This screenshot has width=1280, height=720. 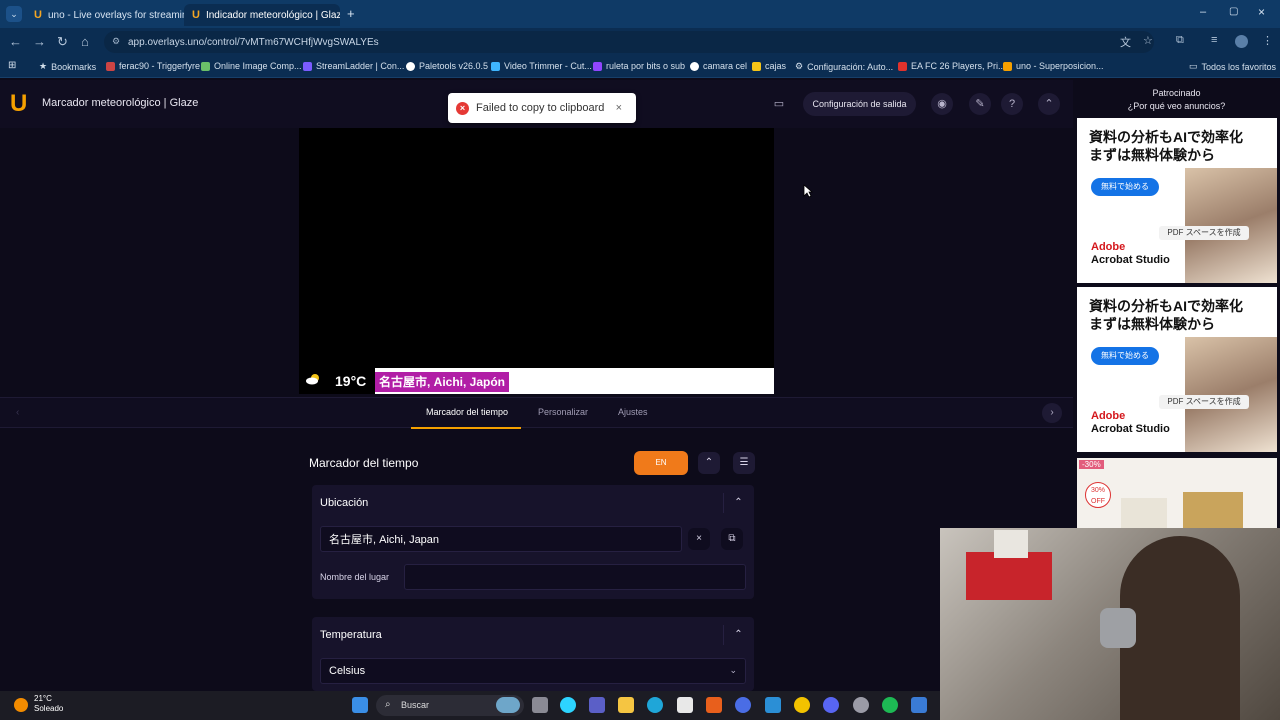 What do you see at coordinates (116, 41) in the screenshot?
I see `site-info-icon: ⚙` at bounding box center [116, 41].